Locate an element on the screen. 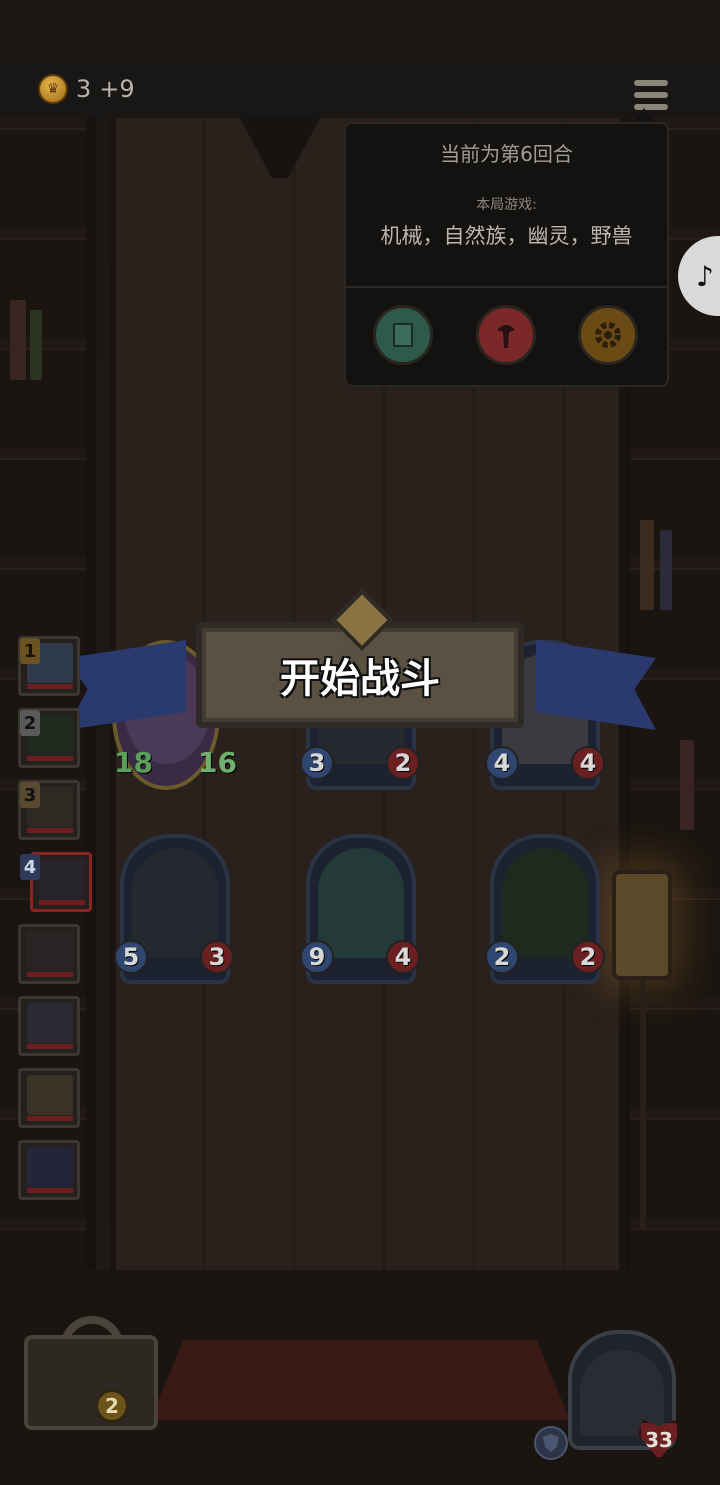 Image resolution: width=720 pixels, height=1485 pixels. shield-icon is located at coordinates (551, 1443).